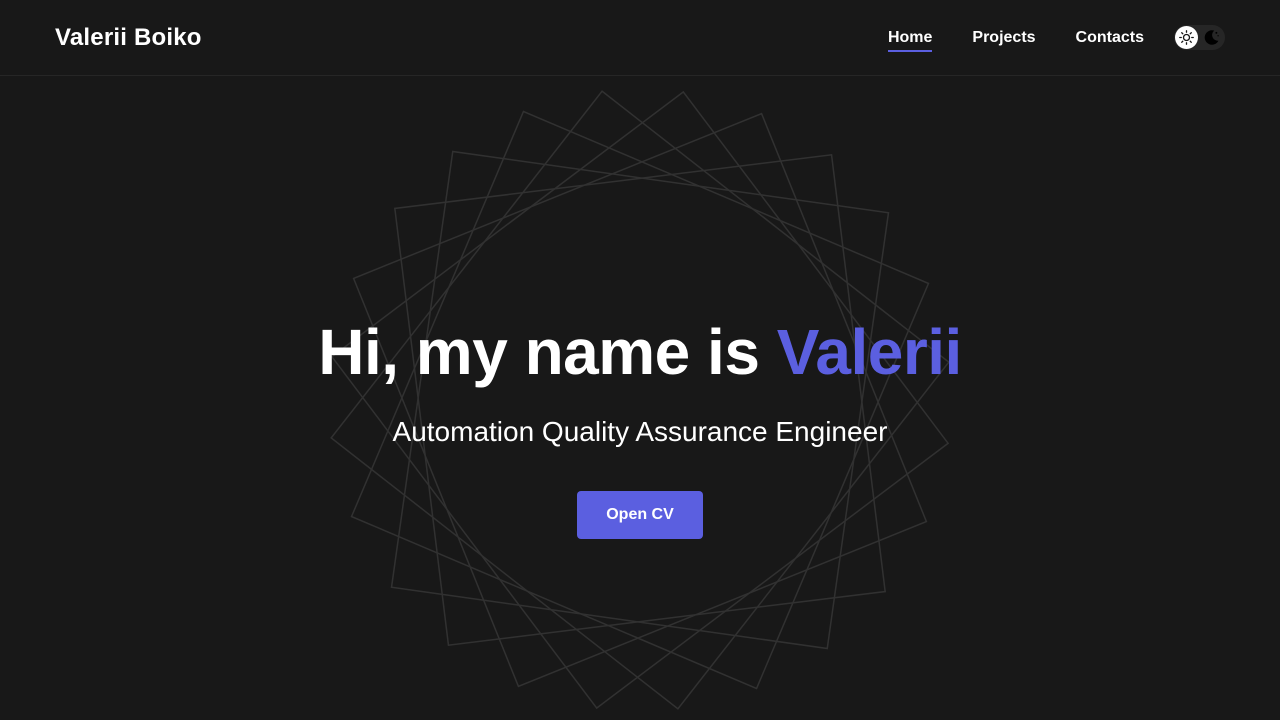 The image size is (1280, 720). I want to click on site-header: Valerii Boiko Home Projects Contacts, so click(640, 38).